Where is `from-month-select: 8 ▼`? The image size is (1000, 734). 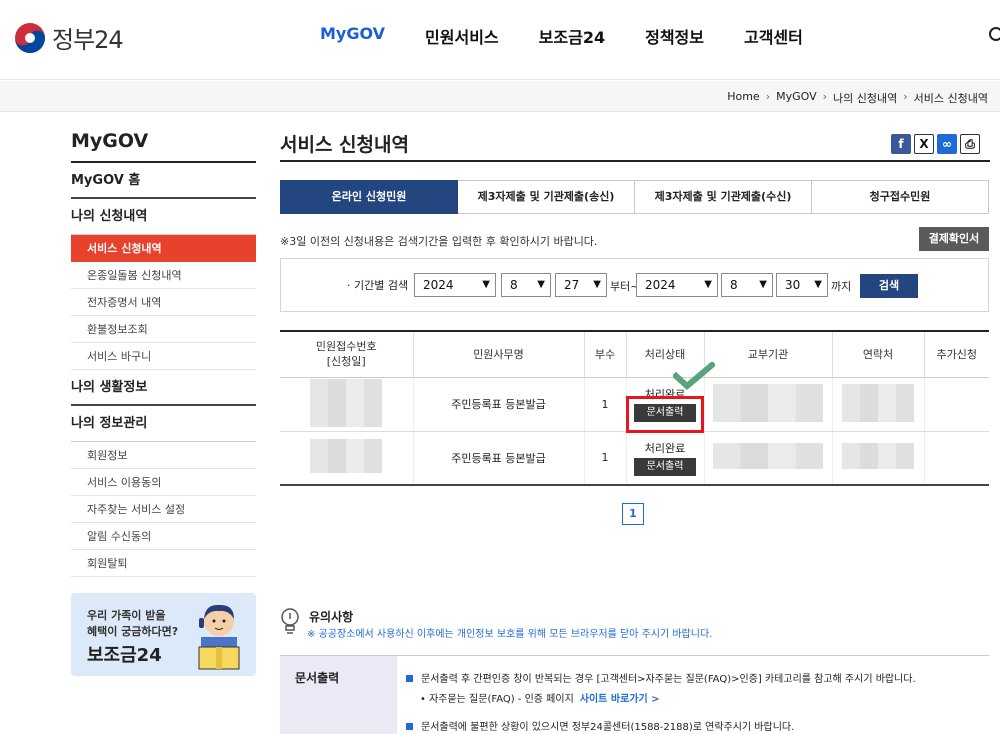 from-month-select: 8 ▼ is located at coordinates (526, 285).